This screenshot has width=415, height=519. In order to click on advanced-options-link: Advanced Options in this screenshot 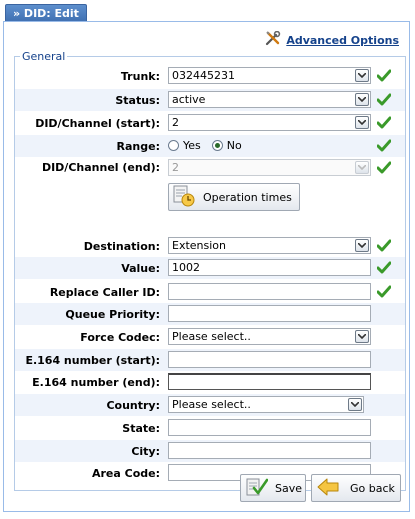, I will do `click(332, 39)`.